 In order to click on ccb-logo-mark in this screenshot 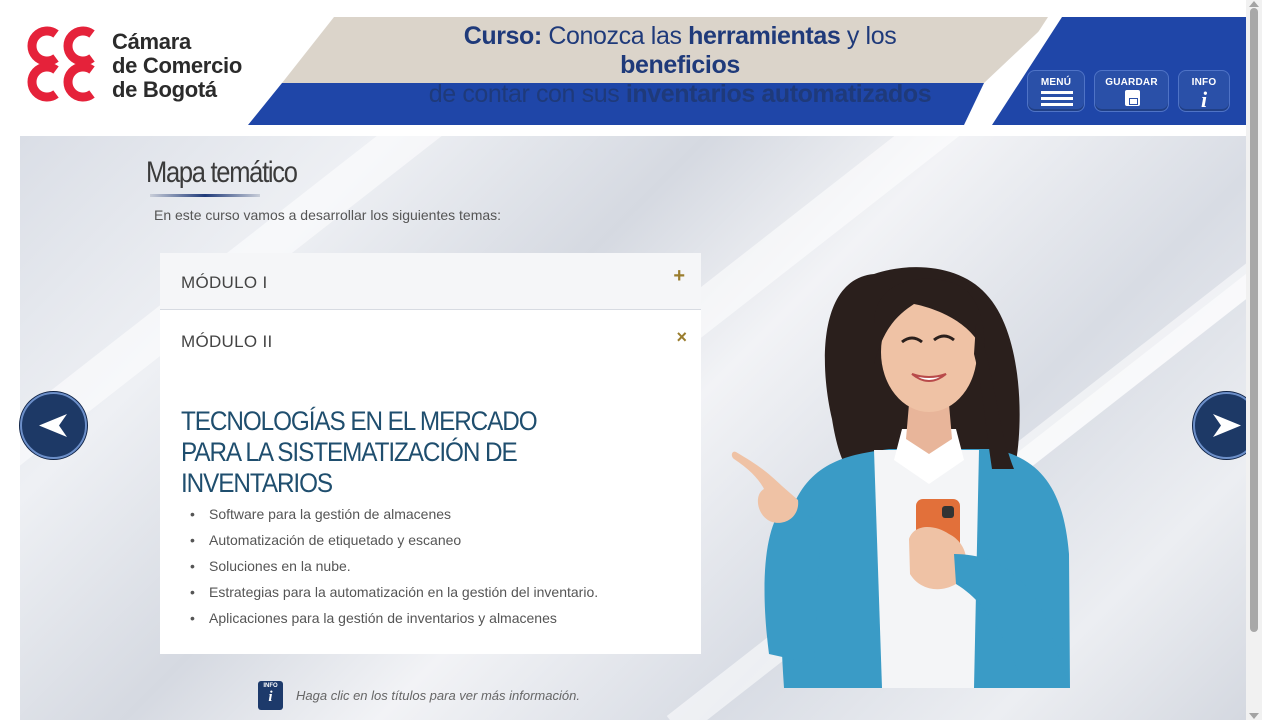, I will do `click(61, 64)`.